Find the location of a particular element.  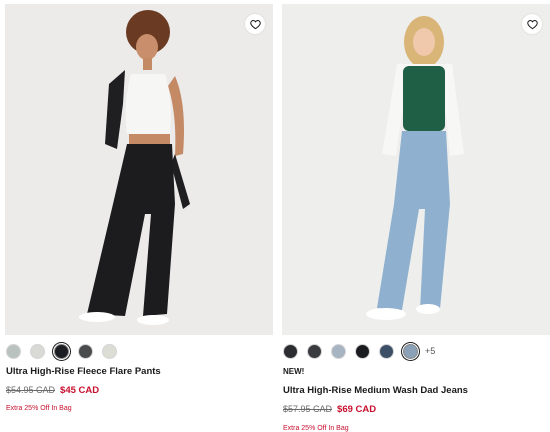

price-row: $57.95 CAD $69 CAD is located at coordinates (329, 409).